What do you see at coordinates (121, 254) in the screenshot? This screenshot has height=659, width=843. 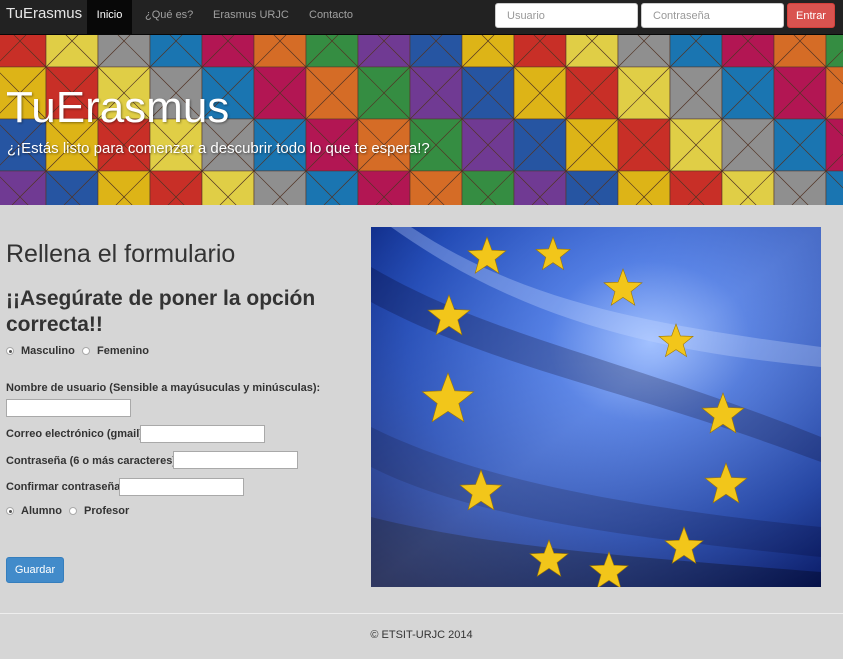 I see `form-heading: Rellena el formulario` at bounding box center [121, 254].